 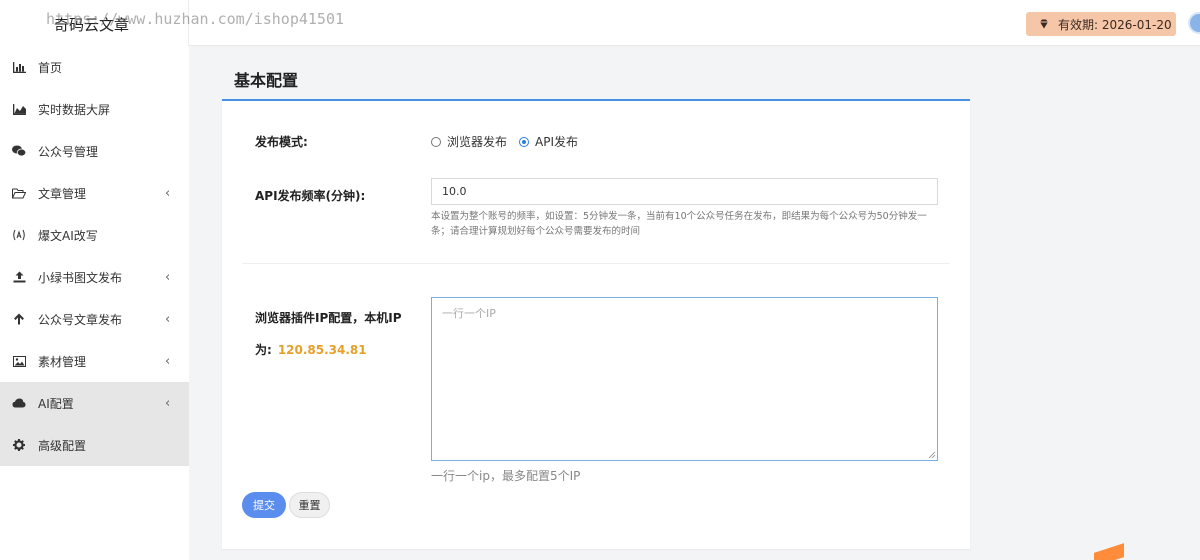 What do you see at coordinates (94, 445) in the screenshot?
I see `sidebar-item-advanced: 高级配置` at bounding box center [94, 445].